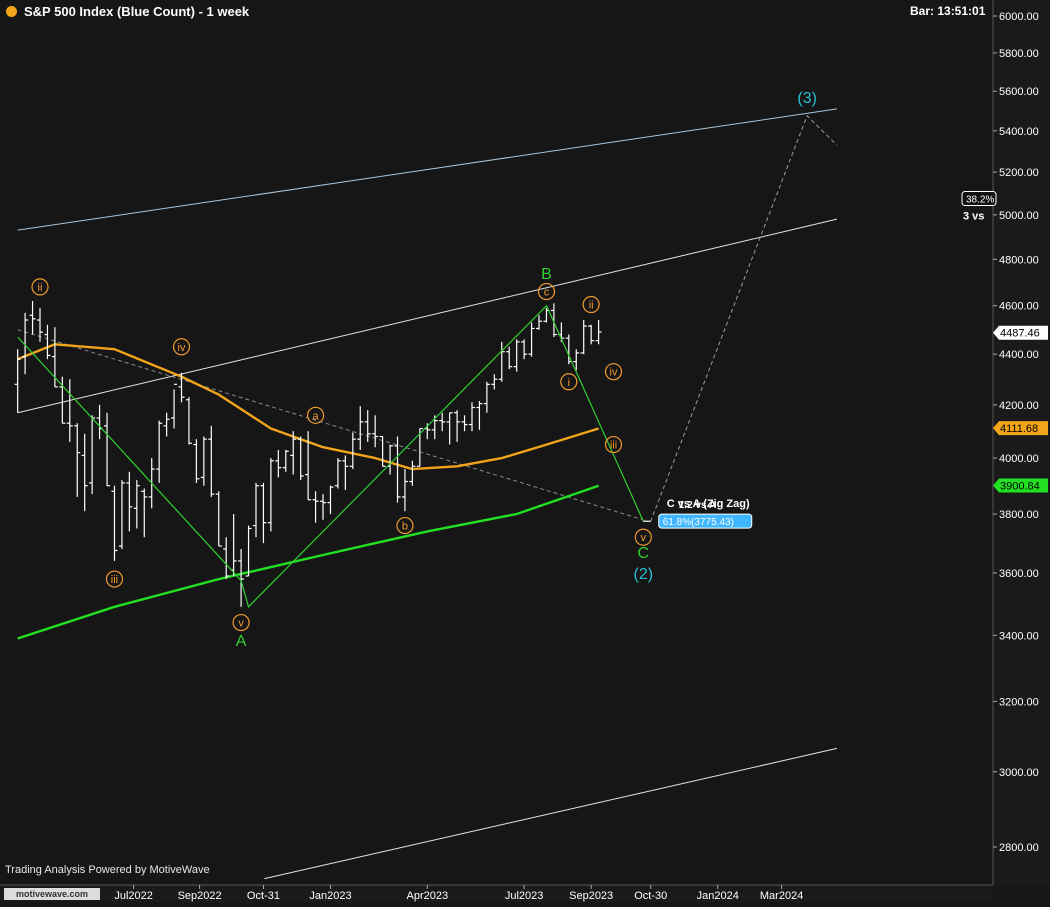  Describe the element at coordinates (980, 200) in the screenshot. I see `fib-retrace-value: 38.2%` at that location.